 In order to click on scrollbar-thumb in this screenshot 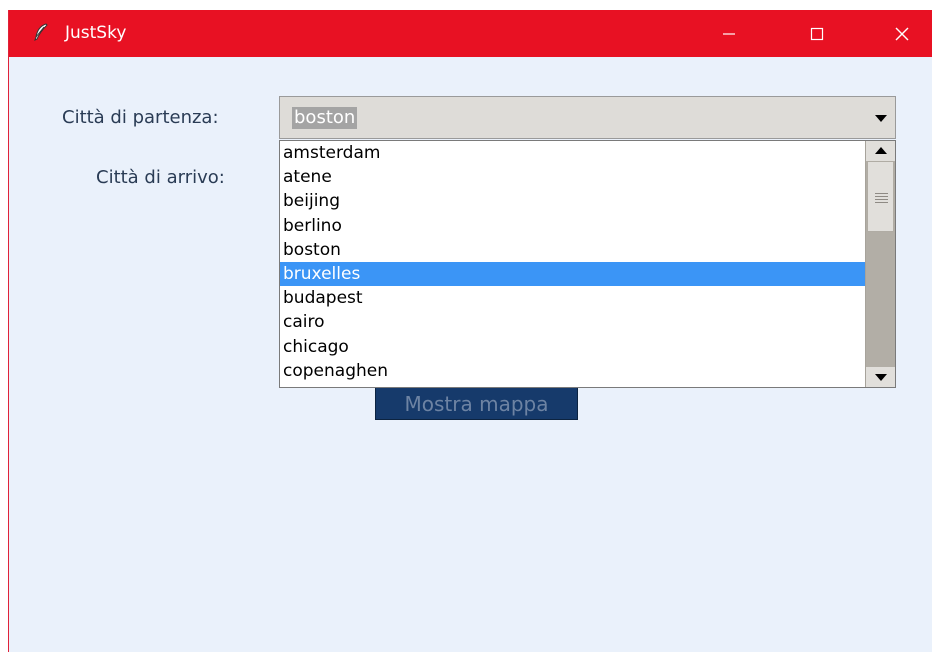, I will do `click(880, 196)`.